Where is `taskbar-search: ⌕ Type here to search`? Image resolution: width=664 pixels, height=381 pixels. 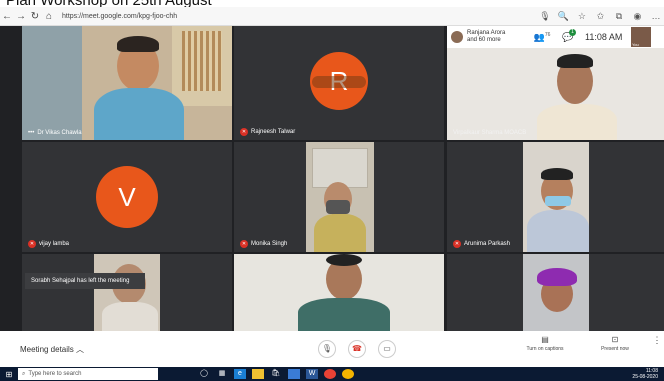
taskbar-search: ⌕ Type here to search is located at coordinates (88, 374).